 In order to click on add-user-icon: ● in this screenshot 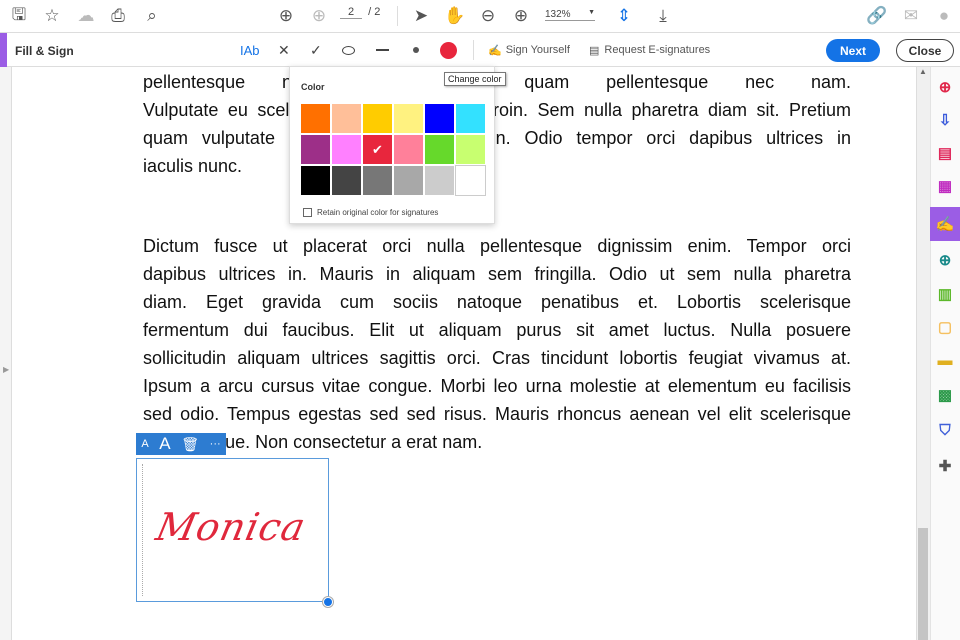, I will do `click(944, 16)`.